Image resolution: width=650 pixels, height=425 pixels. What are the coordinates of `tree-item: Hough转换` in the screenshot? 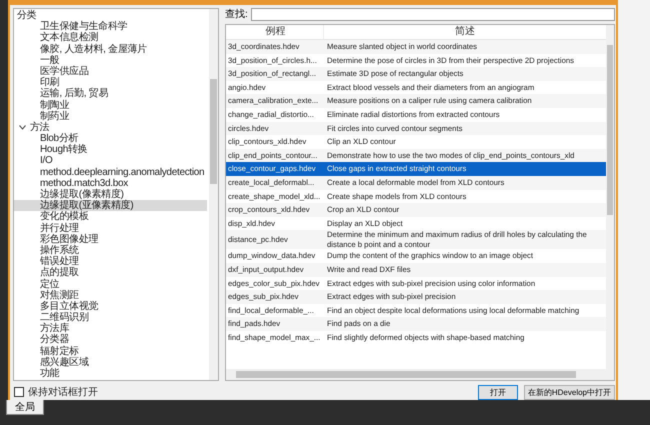 It's located at (110, 150).